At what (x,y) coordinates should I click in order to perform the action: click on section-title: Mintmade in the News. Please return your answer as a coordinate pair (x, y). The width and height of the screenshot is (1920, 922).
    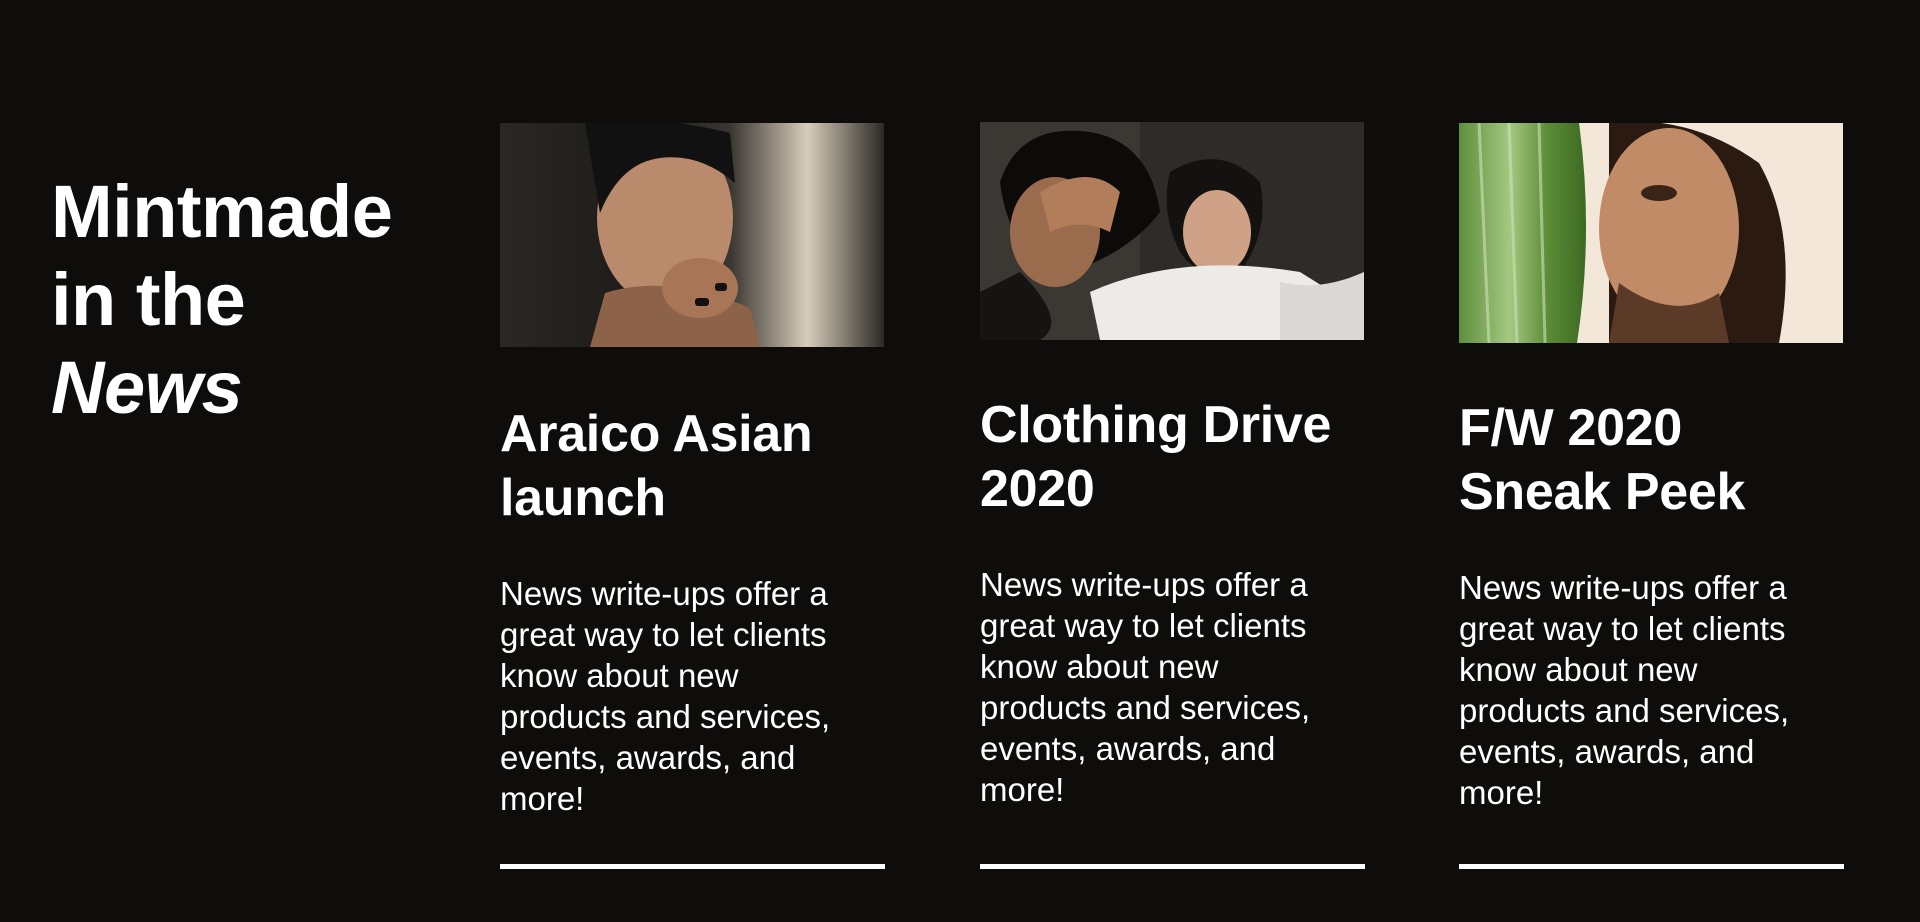
    Looking at the image, I should click on (222, 300).